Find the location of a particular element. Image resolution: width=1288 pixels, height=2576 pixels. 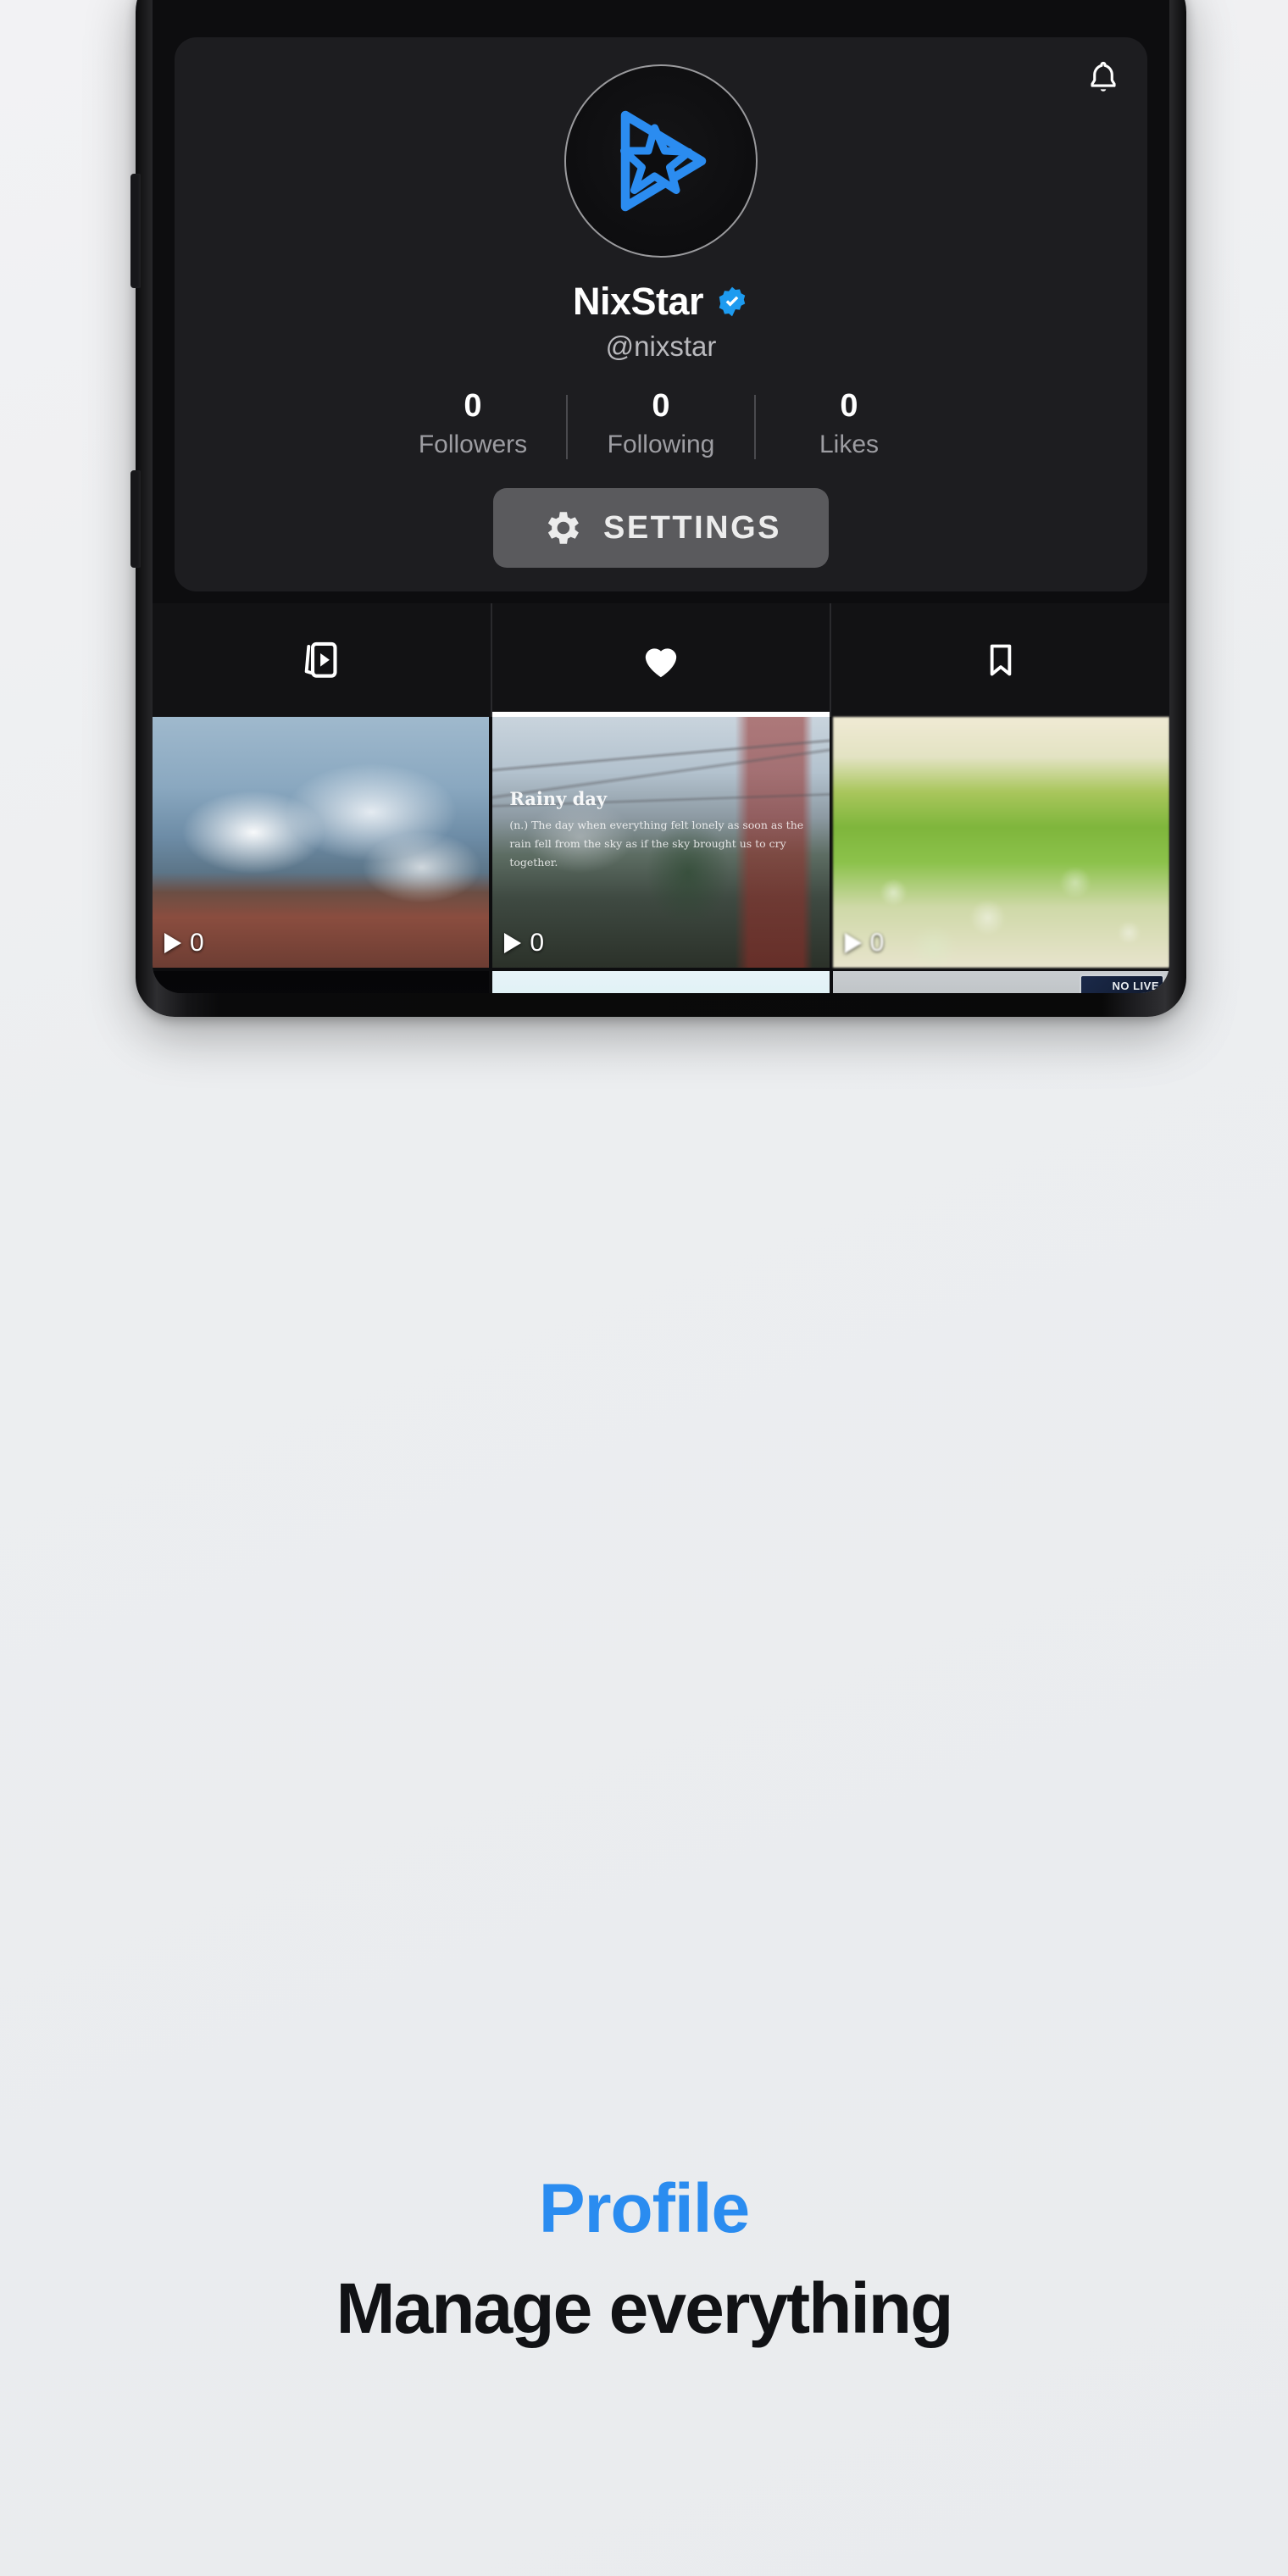

reels-stack-icon is located at coordinates (321, 659).